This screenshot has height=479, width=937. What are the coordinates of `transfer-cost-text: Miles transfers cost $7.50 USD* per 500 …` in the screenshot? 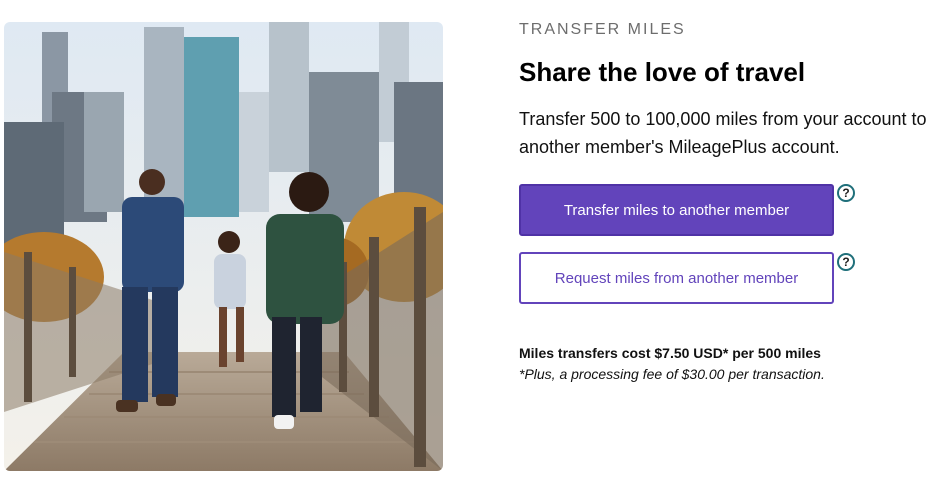 It's located at (670, 353).